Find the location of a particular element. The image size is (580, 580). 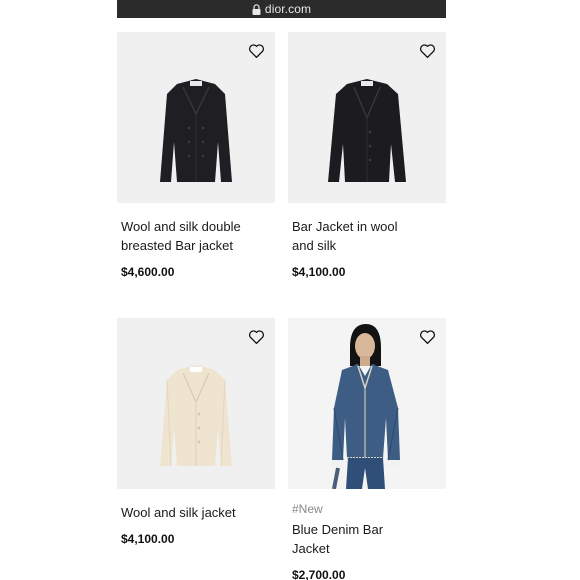

product-info: Bar Jacket in wool and silk $4,100.00 is located at coordinates (367, 241).